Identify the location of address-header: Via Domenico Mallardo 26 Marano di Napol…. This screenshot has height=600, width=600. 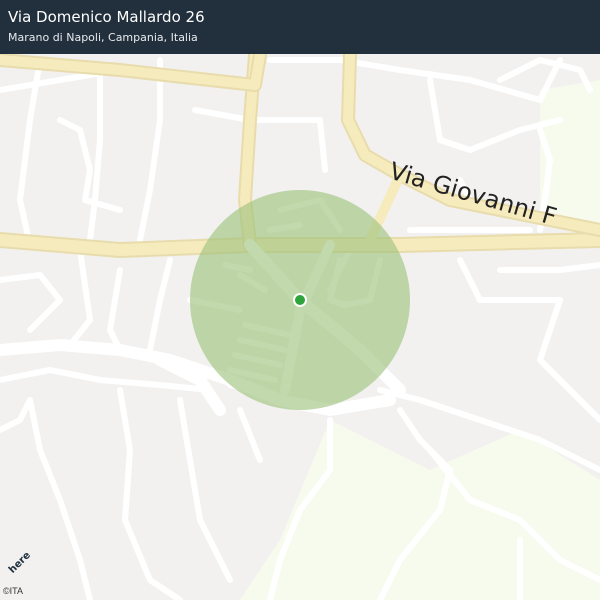
(300, 27).